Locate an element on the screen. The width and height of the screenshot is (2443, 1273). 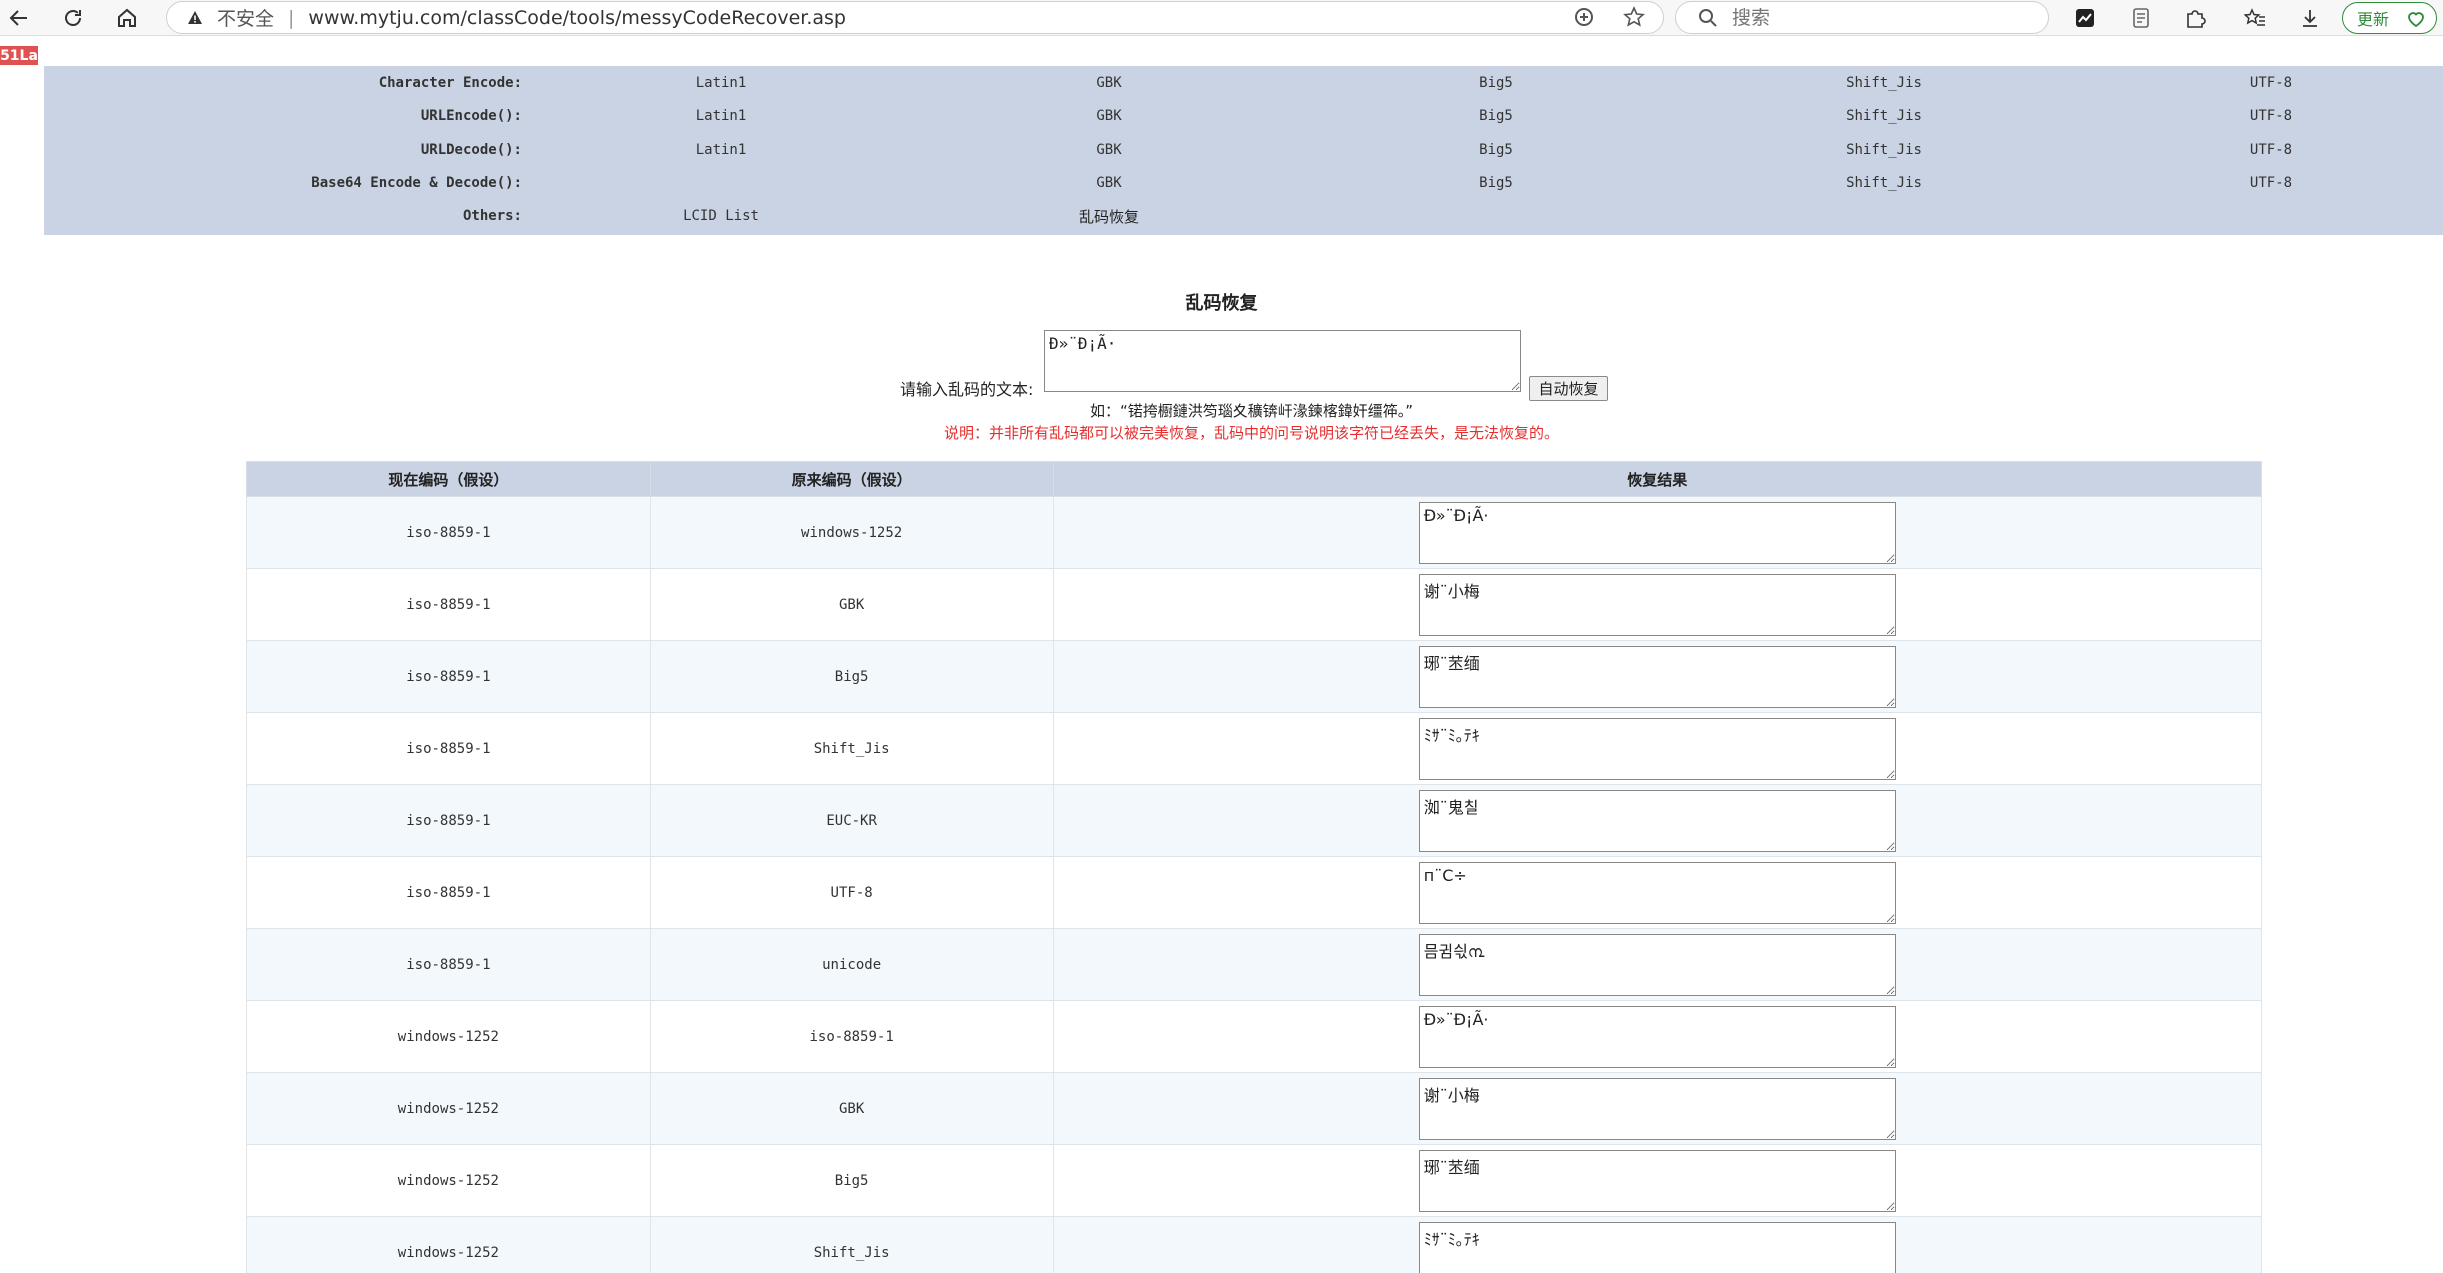
input-label: 请输入乱码的文本: is located at coordinates (967, 389).